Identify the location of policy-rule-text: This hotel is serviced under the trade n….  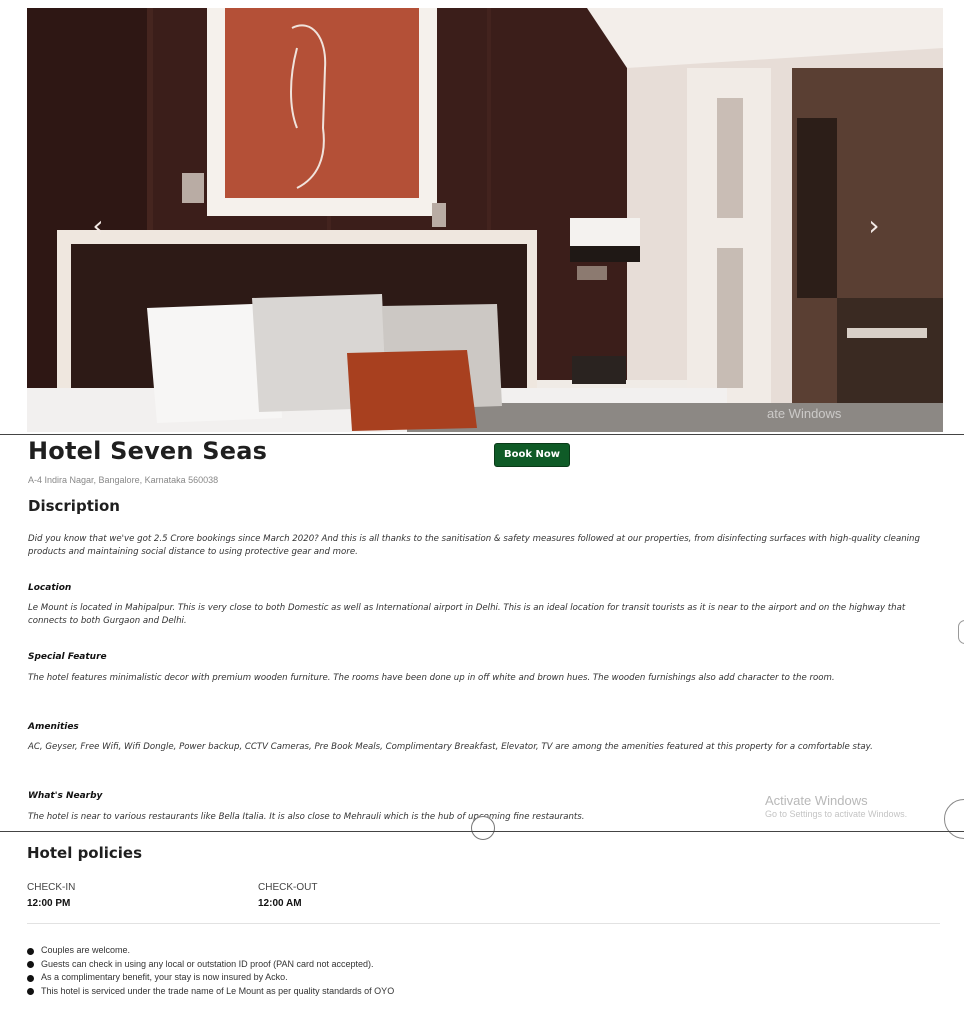
(218, 990).